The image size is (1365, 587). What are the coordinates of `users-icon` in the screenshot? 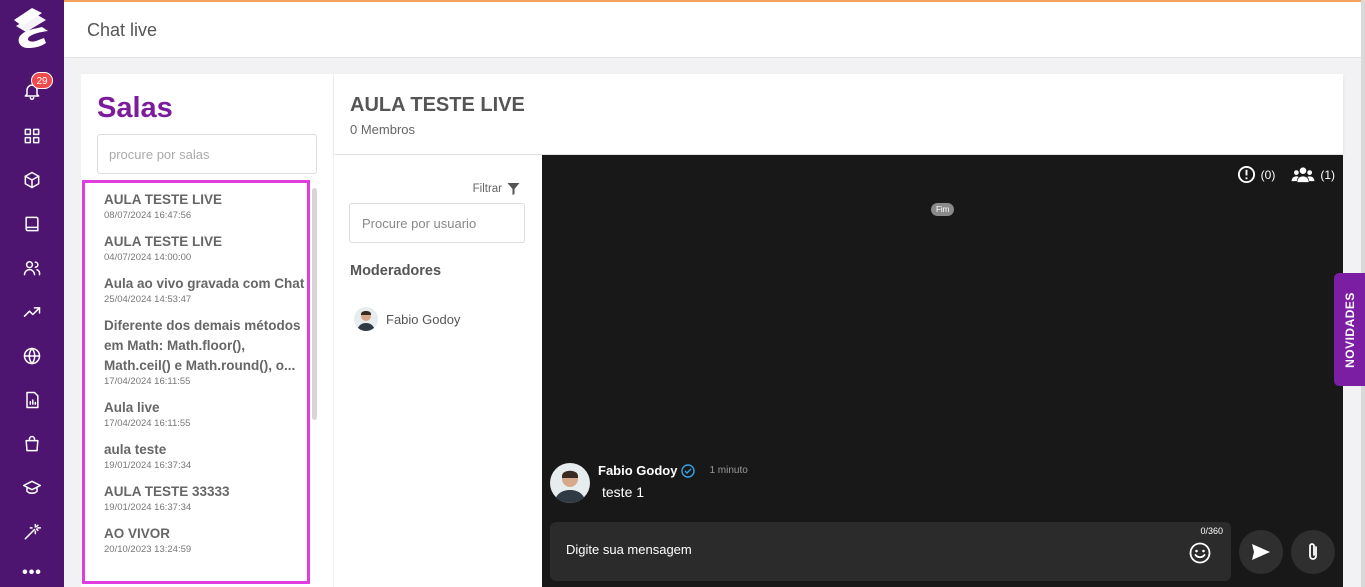 It's located at (32, 268).